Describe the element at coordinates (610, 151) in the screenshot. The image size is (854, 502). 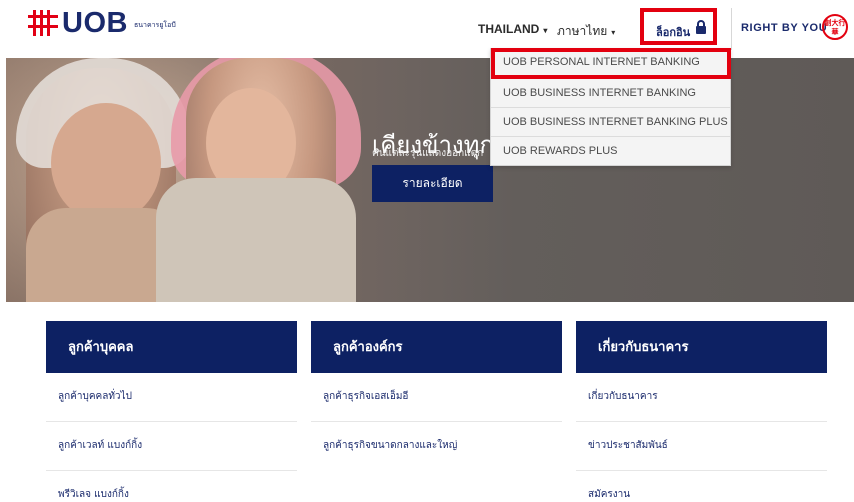
I see `dropdown-item-rewards-plus: UOB REWARDS PLUS` at that location.